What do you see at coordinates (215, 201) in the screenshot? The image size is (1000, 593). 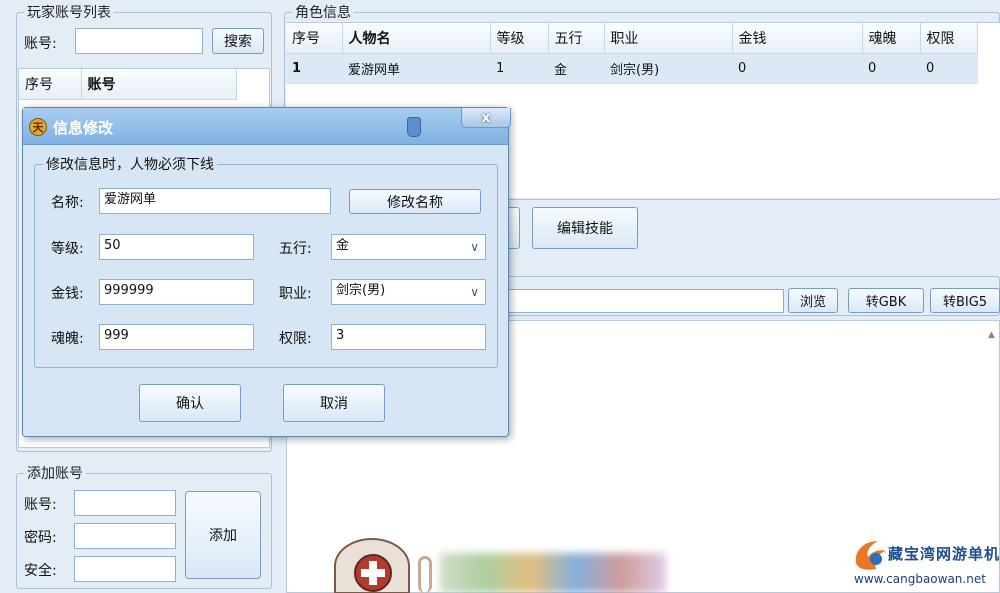 I see `name-input: 爱游网单` at bounding box center [215, 201].